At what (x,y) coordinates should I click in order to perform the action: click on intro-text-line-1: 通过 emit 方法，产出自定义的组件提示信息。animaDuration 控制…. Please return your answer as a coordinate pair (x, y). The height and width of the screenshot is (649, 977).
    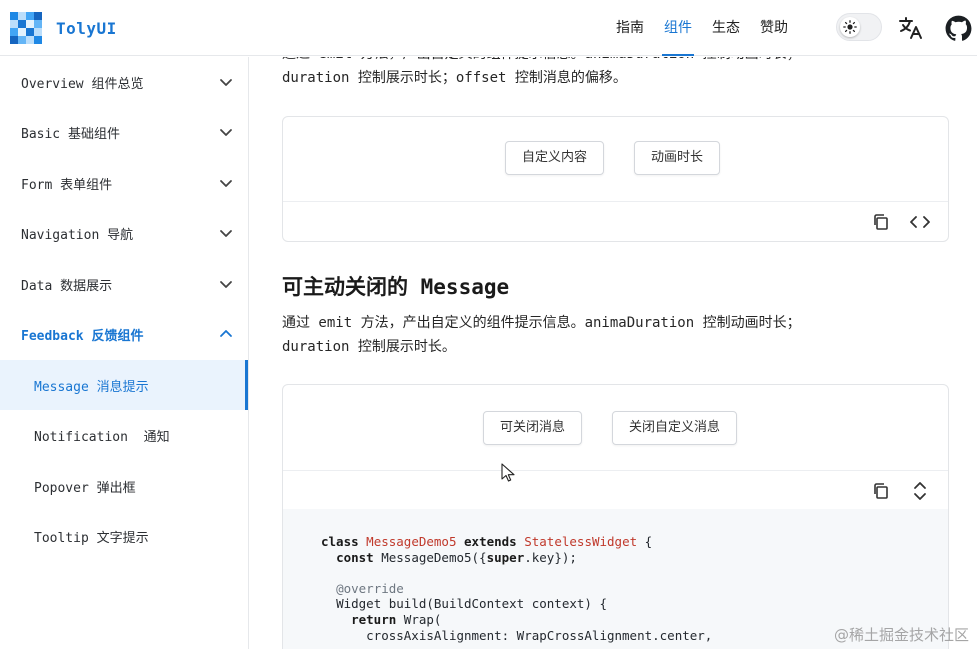
    Looking at the image, I should click on (541, 61).